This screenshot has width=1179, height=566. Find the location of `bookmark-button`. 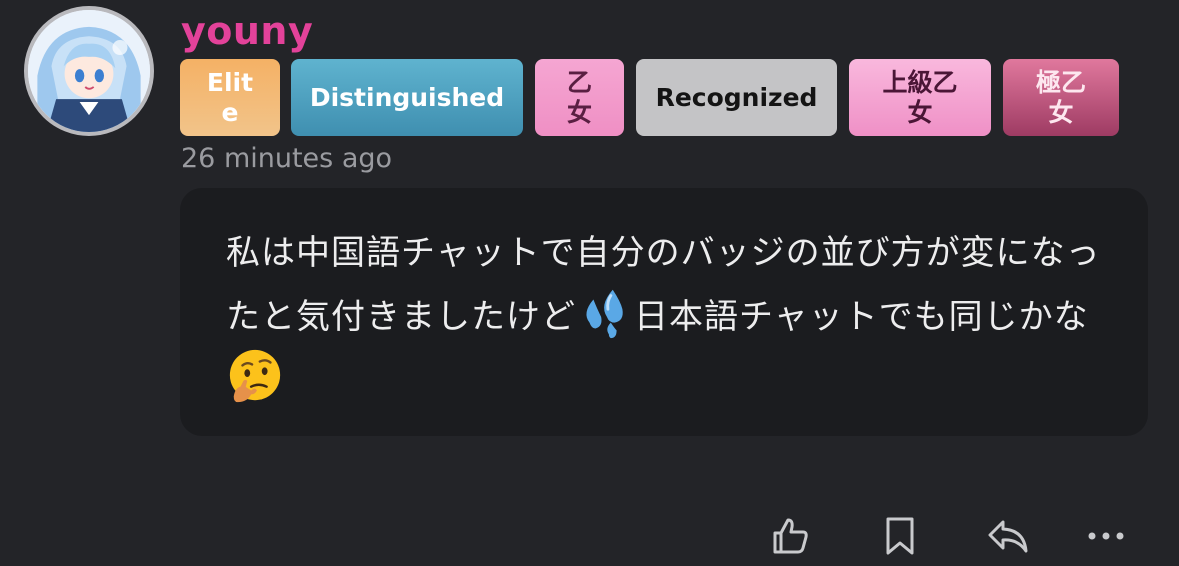

bookmark-button is located at coordinates (900, 536).